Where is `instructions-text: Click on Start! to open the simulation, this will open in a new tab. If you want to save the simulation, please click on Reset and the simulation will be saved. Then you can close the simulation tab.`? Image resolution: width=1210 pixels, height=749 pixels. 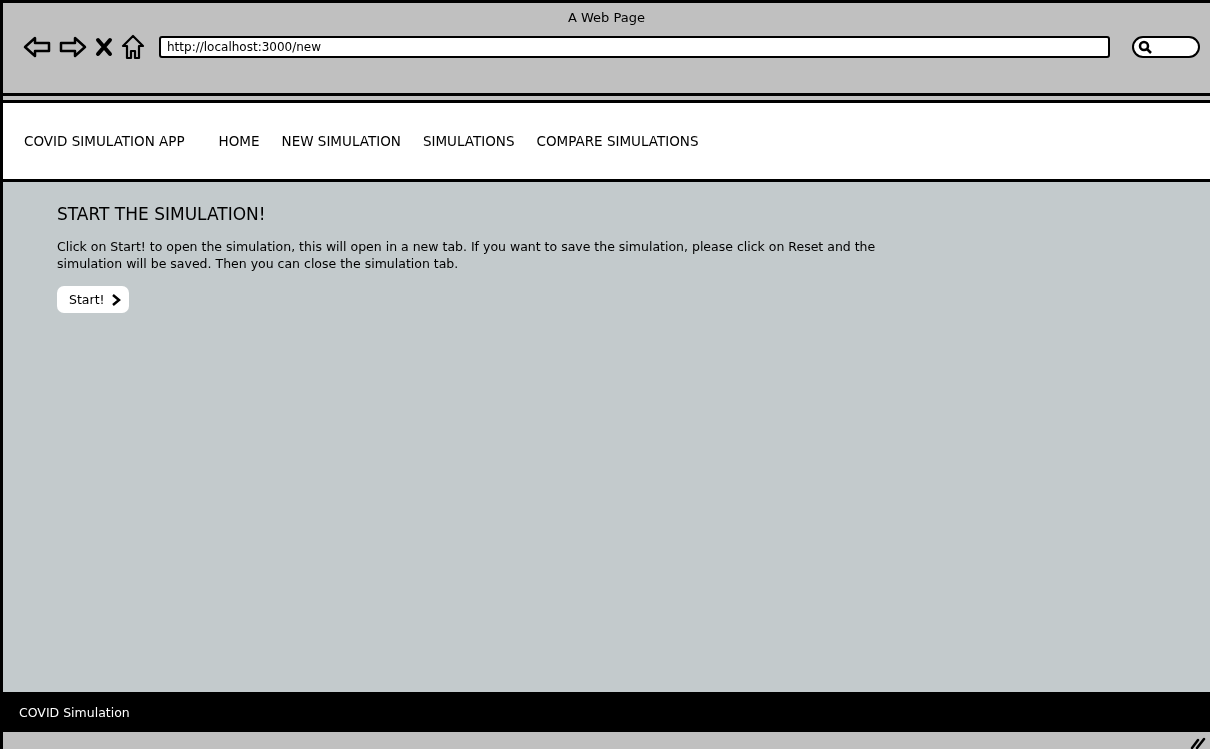 instructions-text: Click on Start! to open the simulation, this will open in a new tab. If you want to save the simulation, please click on Reset and the simulation will be saved. Then you can close the simulation tab. is located at coordinates (467, 255).